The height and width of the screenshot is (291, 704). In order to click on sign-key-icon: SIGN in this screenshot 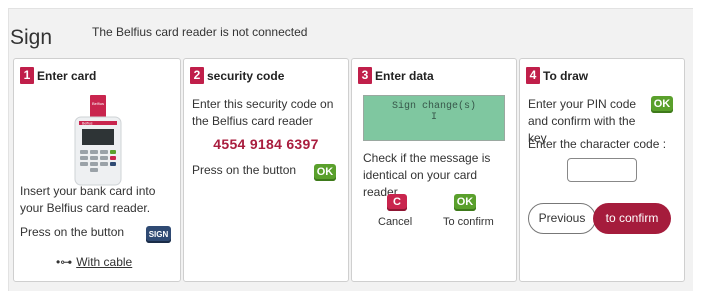, I will do `click(158, 234)`.